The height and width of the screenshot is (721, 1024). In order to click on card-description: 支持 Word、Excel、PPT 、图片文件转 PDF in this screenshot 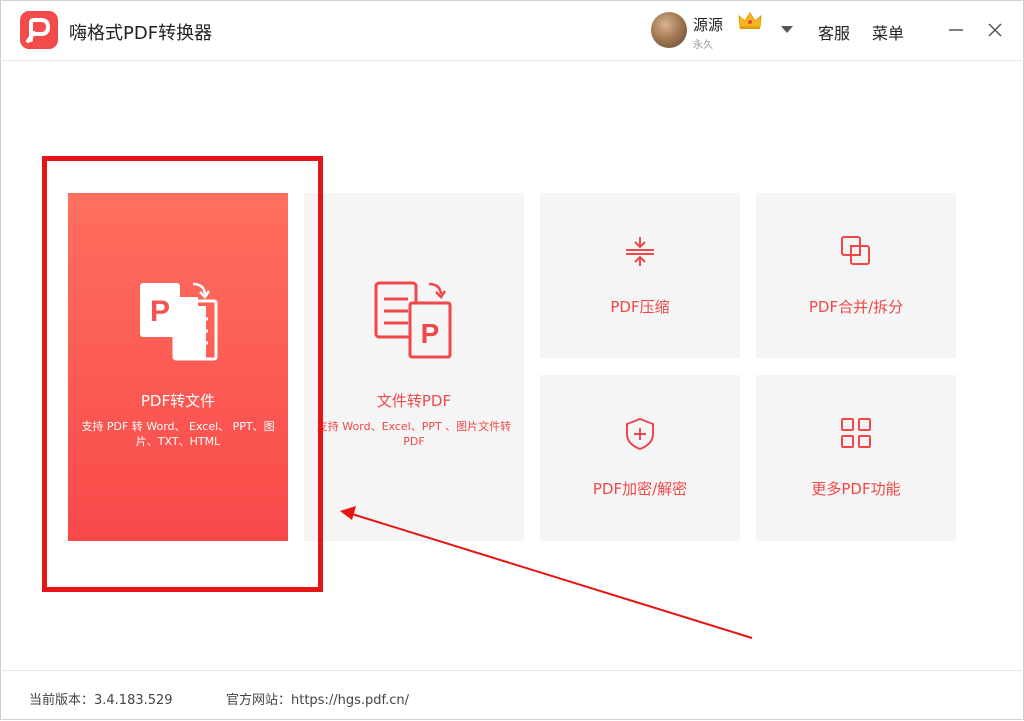, I will do `click(414, 434)`.